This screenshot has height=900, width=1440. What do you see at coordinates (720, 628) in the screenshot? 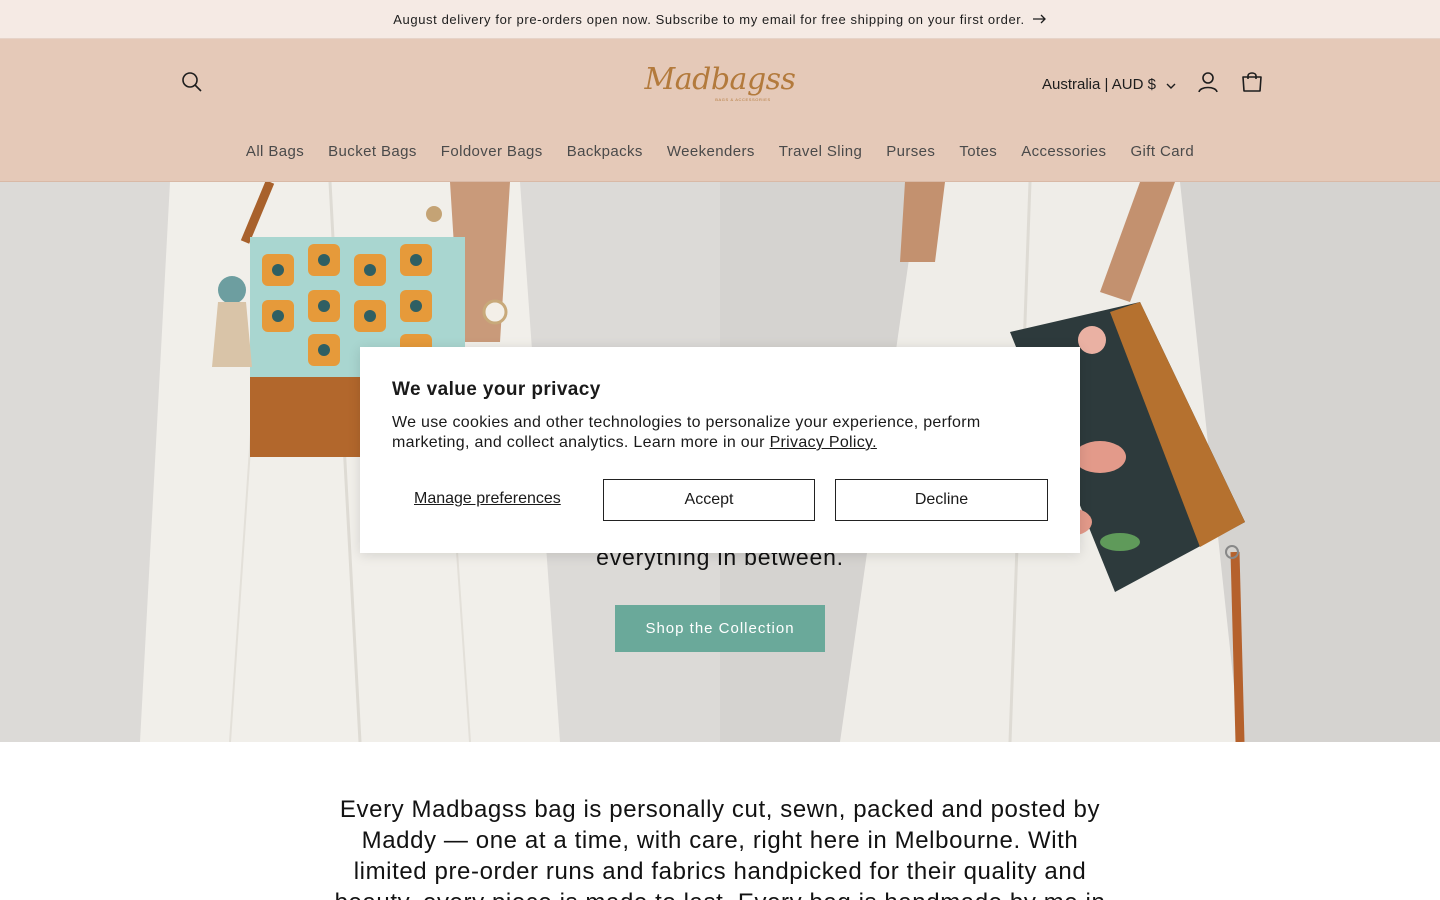
I see `shop-collection-button: Shop the Collection` at bounding box center [720, 628].